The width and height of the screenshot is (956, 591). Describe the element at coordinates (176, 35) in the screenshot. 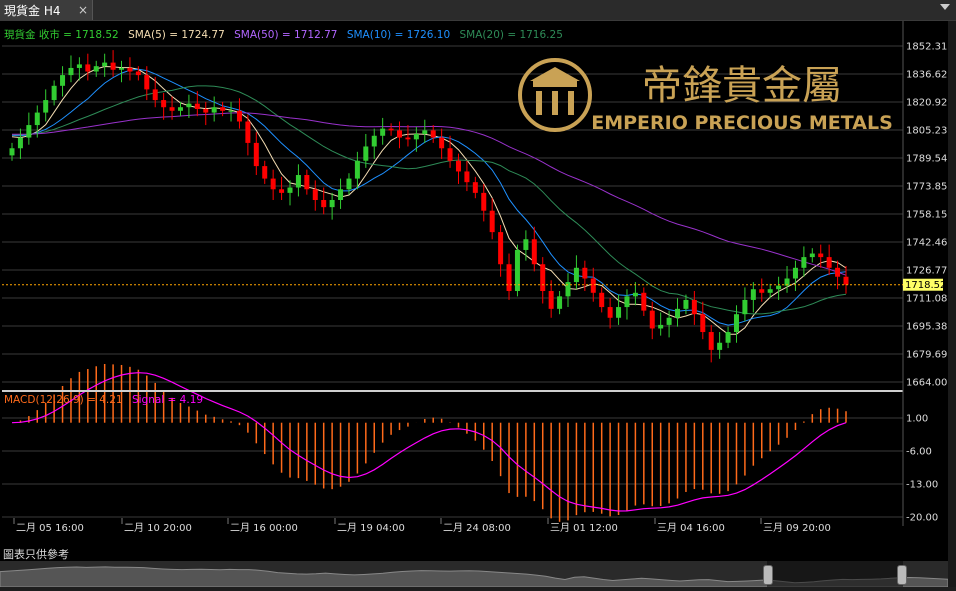

I see `legend-sma5: SMA(5) = 1724.77` at that location.